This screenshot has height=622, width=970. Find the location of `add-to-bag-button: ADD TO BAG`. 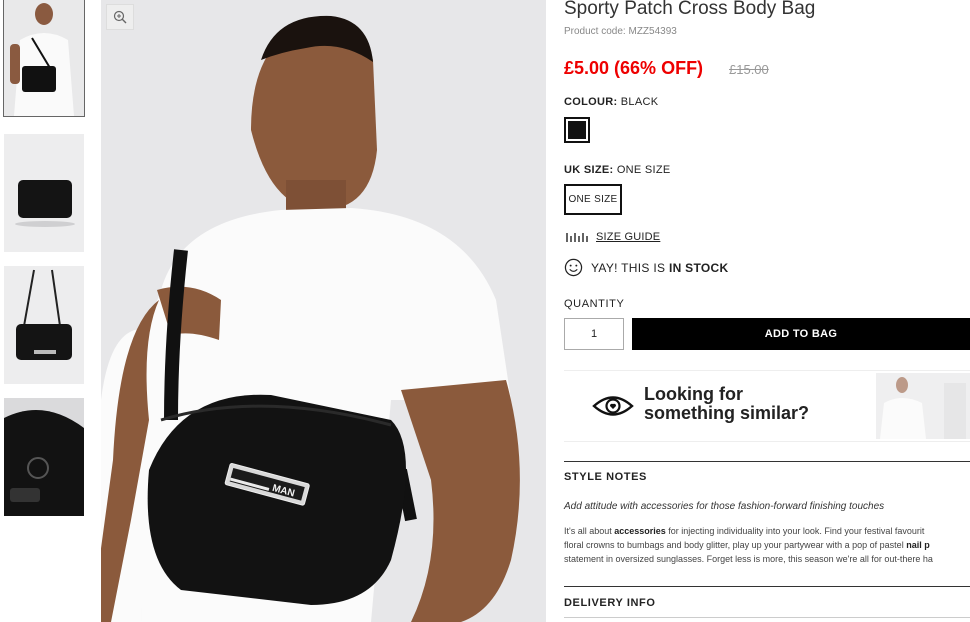

add-to-bag-button: ADD TO BAG is located at coordinates (801, 334).